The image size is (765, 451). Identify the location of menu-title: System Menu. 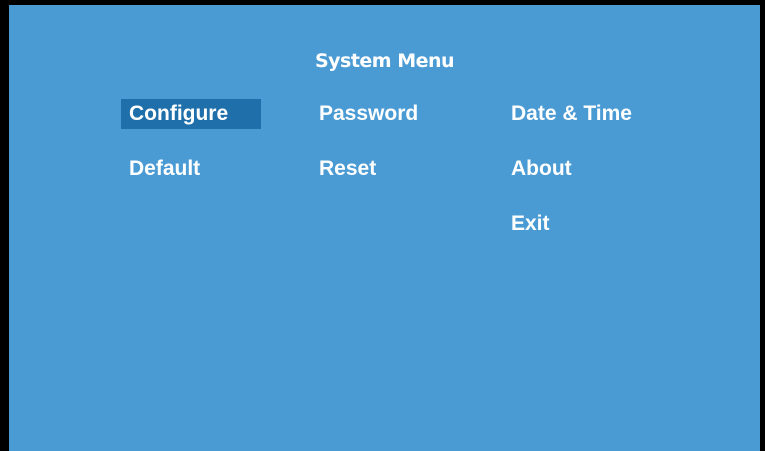
(384, 61).